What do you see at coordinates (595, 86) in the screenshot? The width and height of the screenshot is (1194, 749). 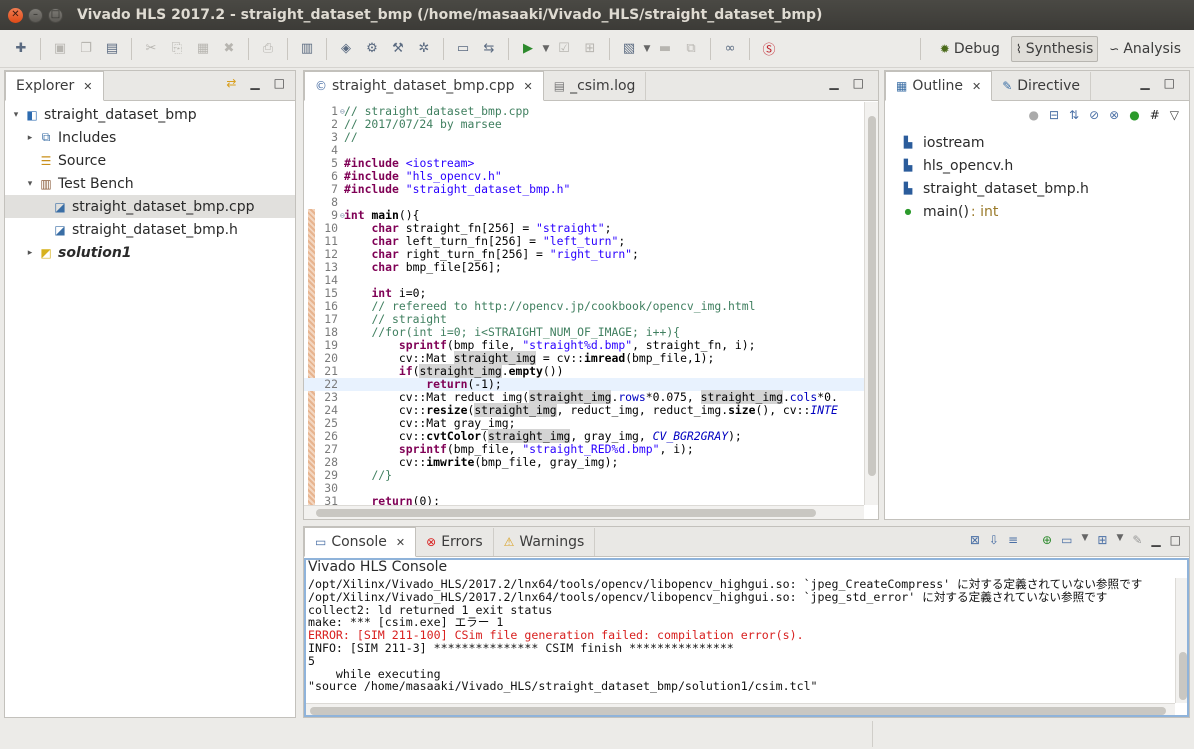 I see `tab-csim-log: ▤ _csim.log` at bounding box center [595, 86].